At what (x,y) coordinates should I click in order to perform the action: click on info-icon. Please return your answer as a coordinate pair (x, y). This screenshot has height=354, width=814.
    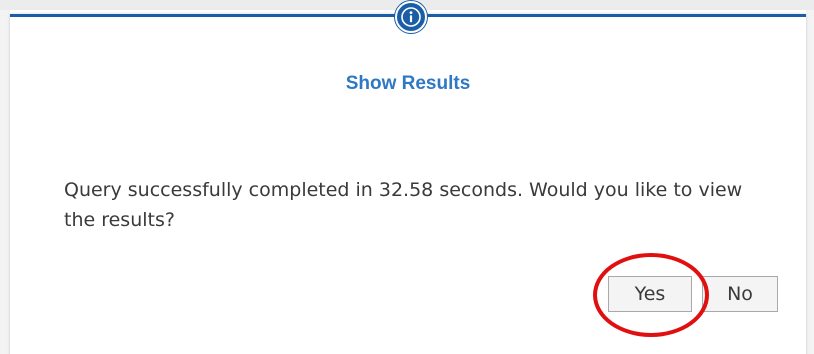
    Looking at the image, I should click on (411, 17).